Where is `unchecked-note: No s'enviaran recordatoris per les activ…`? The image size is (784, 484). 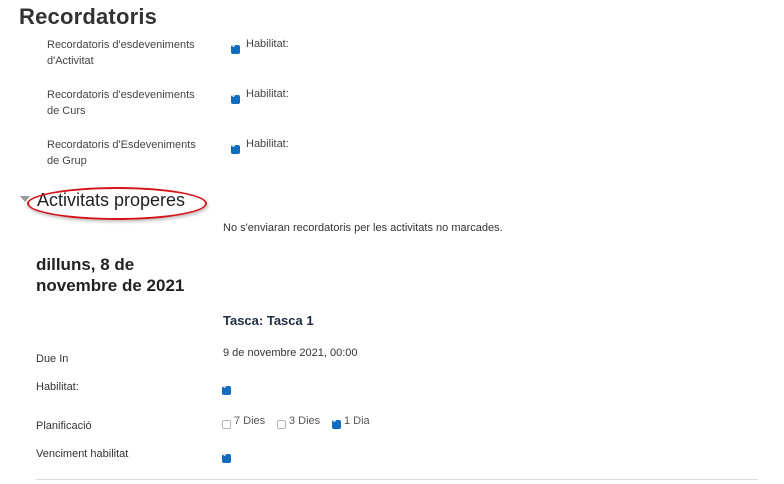
unchecked-note: No s'enviaran recordatoris per les activ… is located at coordinates (363, 228).